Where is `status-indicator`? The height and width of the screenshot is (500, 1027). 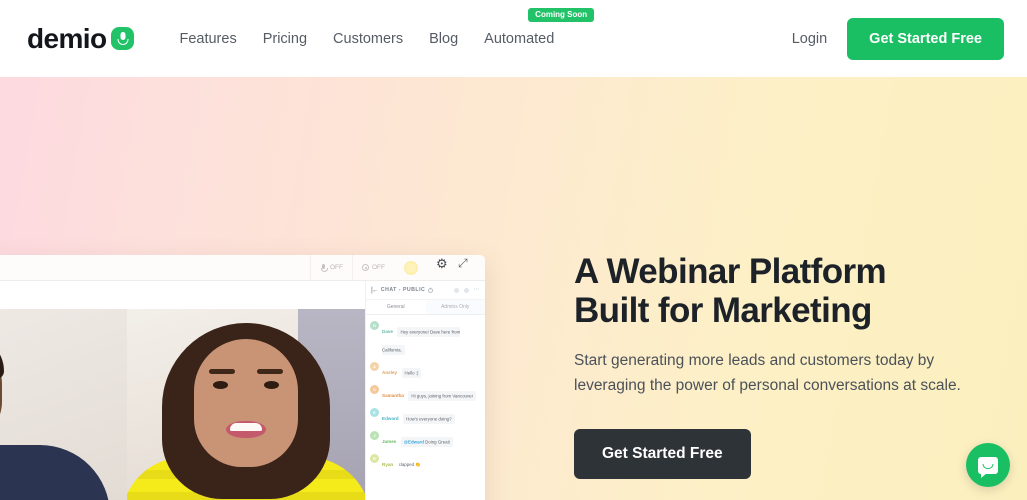 status-indicator is located at coordinates (411, 267).